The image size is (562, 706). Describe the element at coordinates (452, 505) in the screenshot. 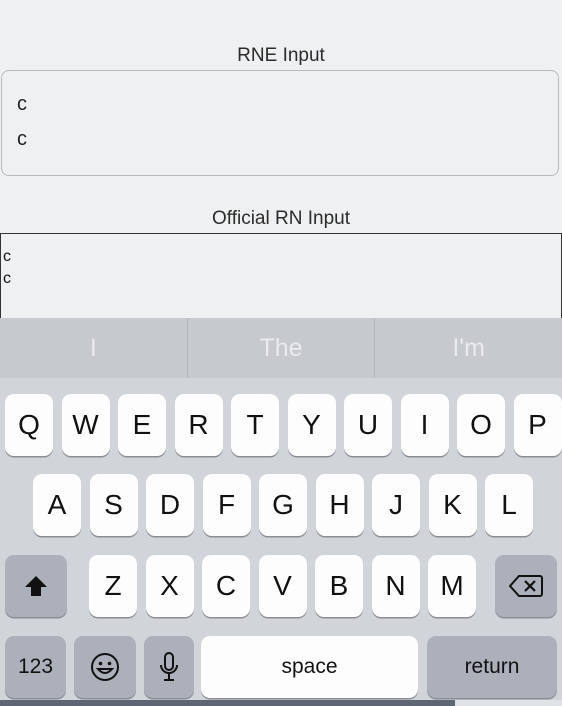

I see `key-k: K` at that location.